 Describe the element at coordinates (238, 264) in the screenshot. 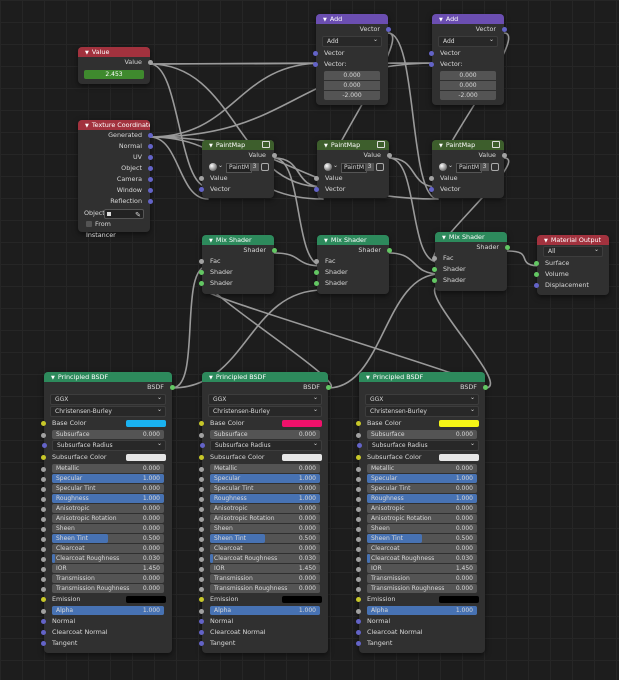

I see `mix-shader-node-1: ▼ Mix Shader Shader Fac Shader Shader` at that location.